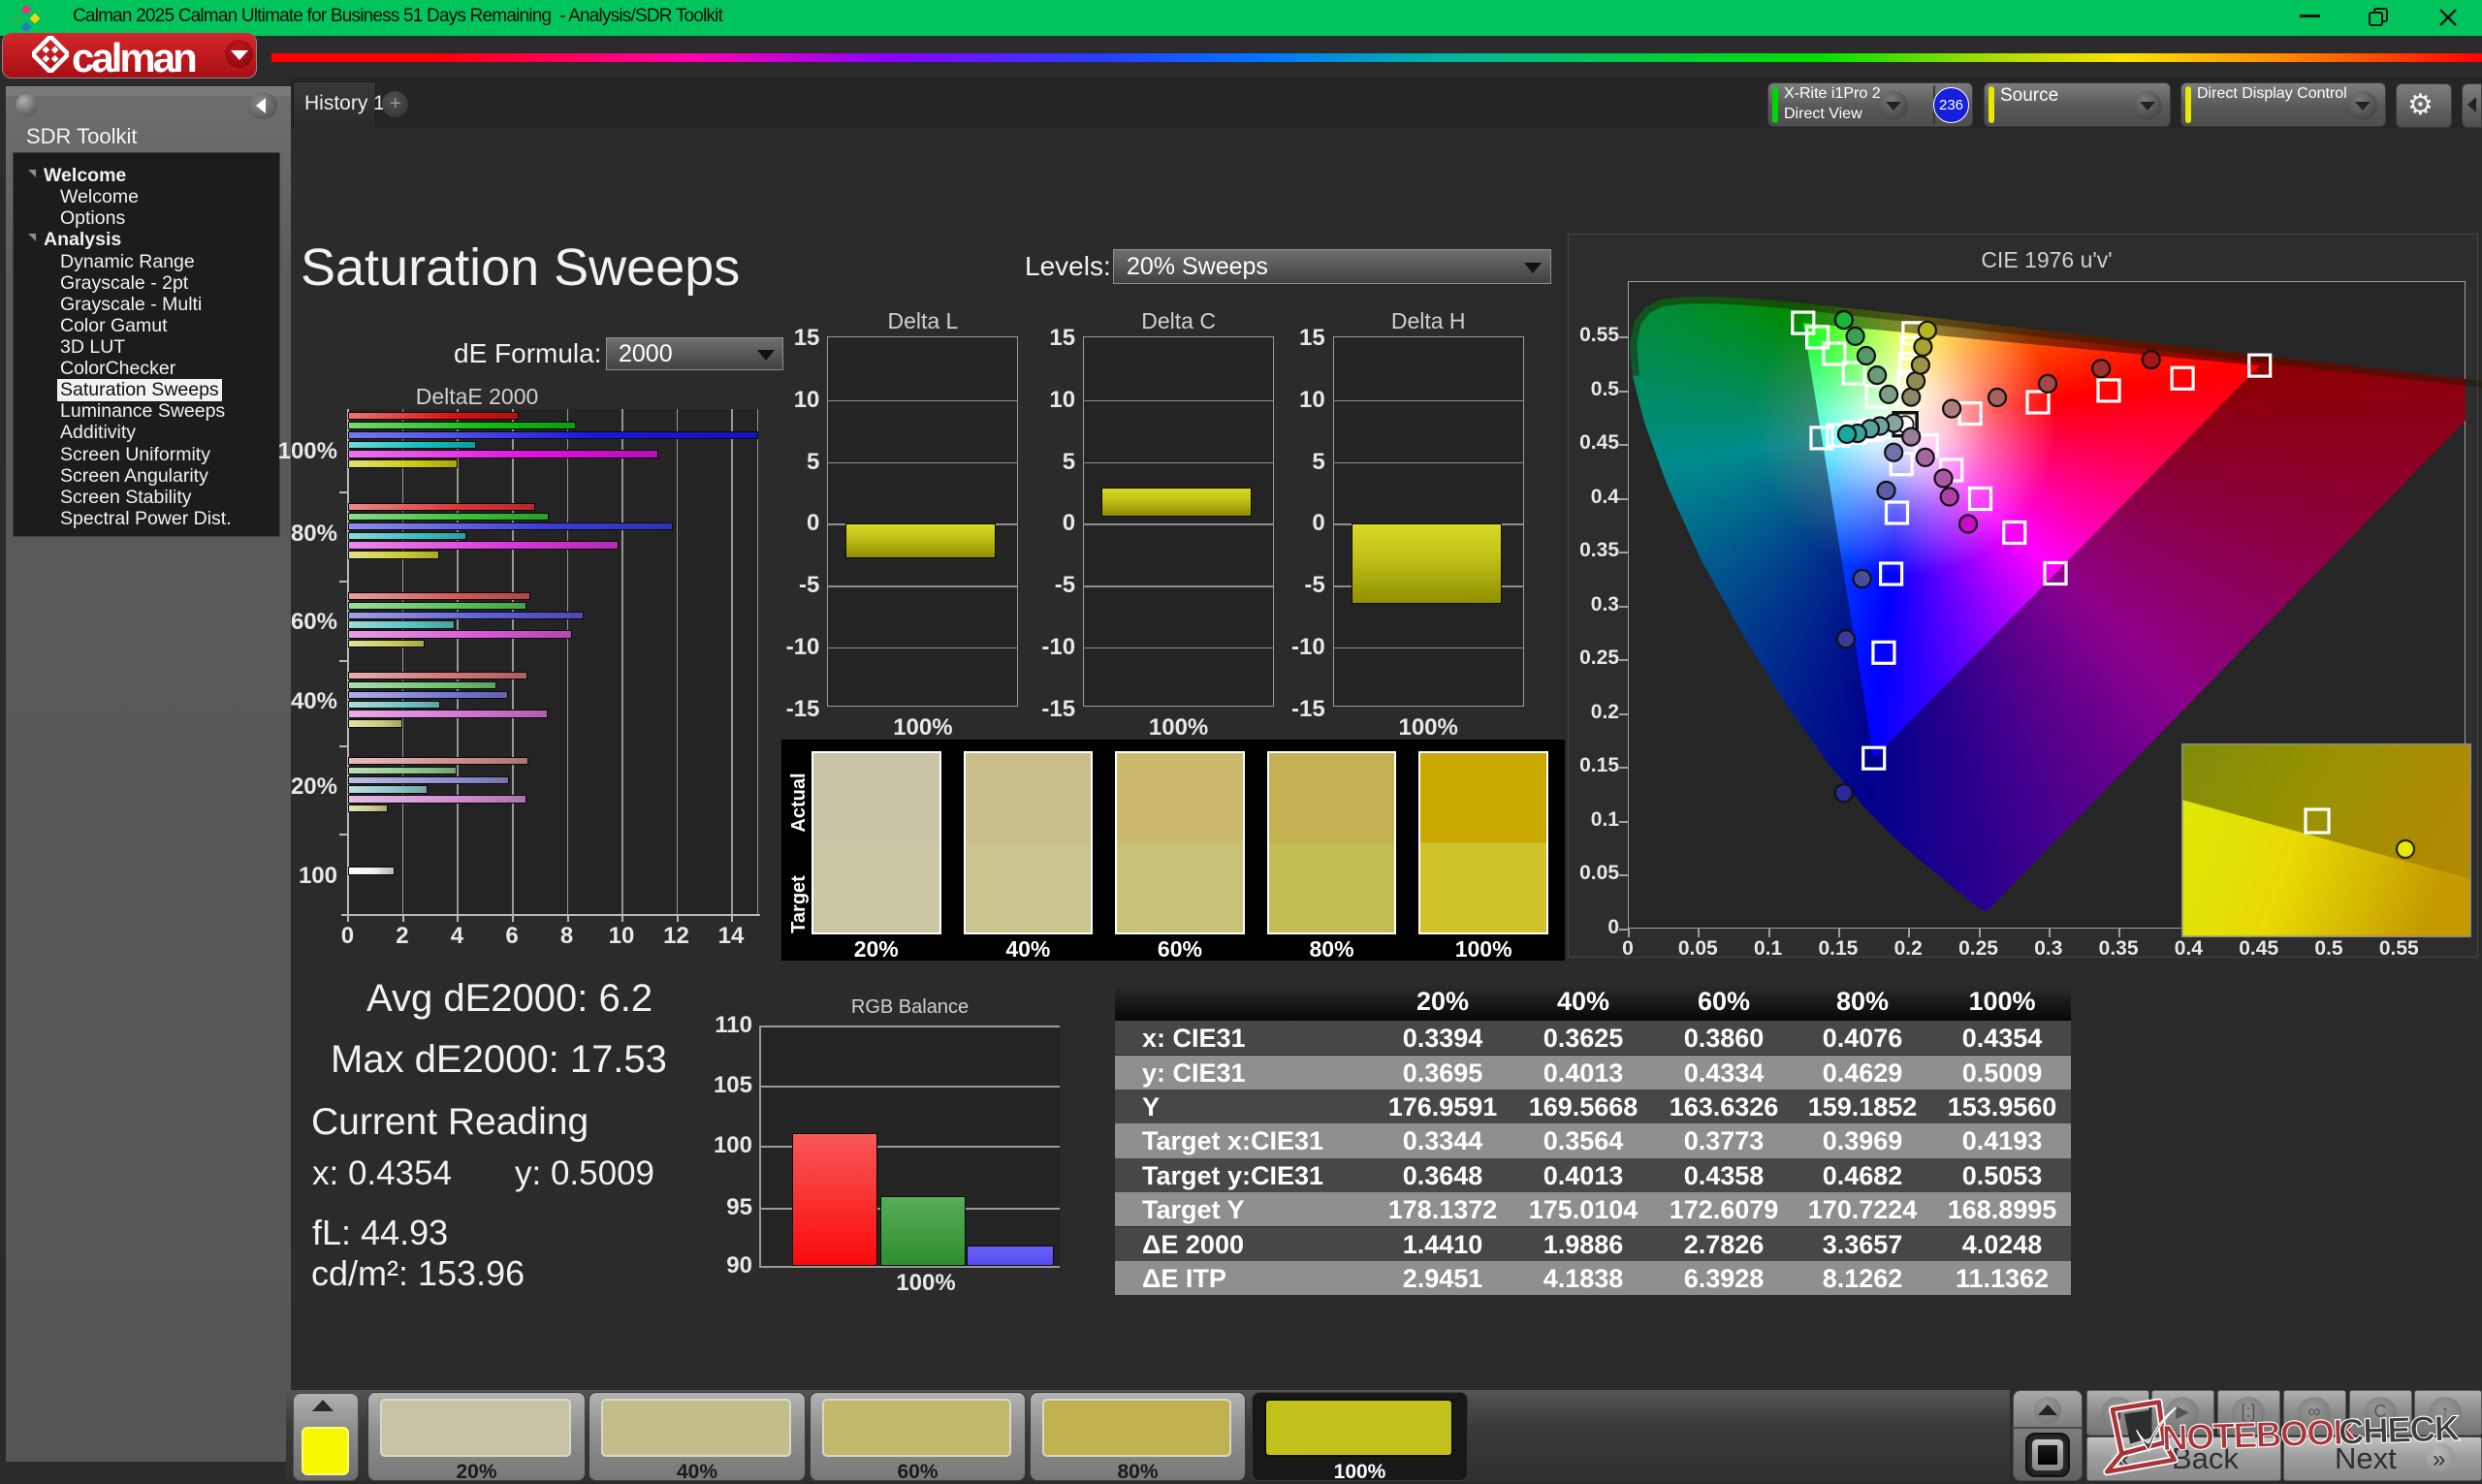 The height and width of the screenshot is (1484, 2482). I want to click on svg-text: CHECK, so click(2399, 1430).